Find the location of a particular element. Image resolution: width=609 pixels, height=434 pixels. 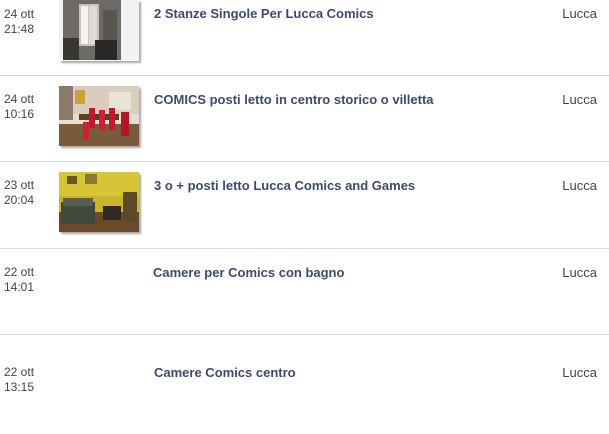

dark-room-photo is located at coordinates (99, 30).